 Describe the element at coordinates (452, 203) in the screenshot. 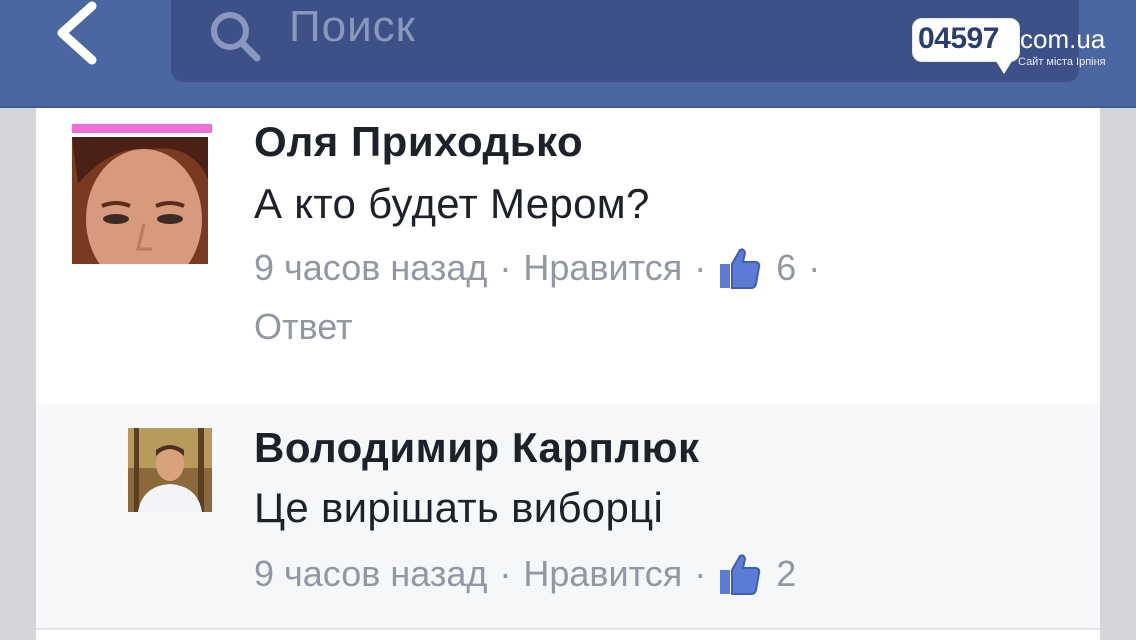

I see `comment-text: А кто будет Мером?` at that location.